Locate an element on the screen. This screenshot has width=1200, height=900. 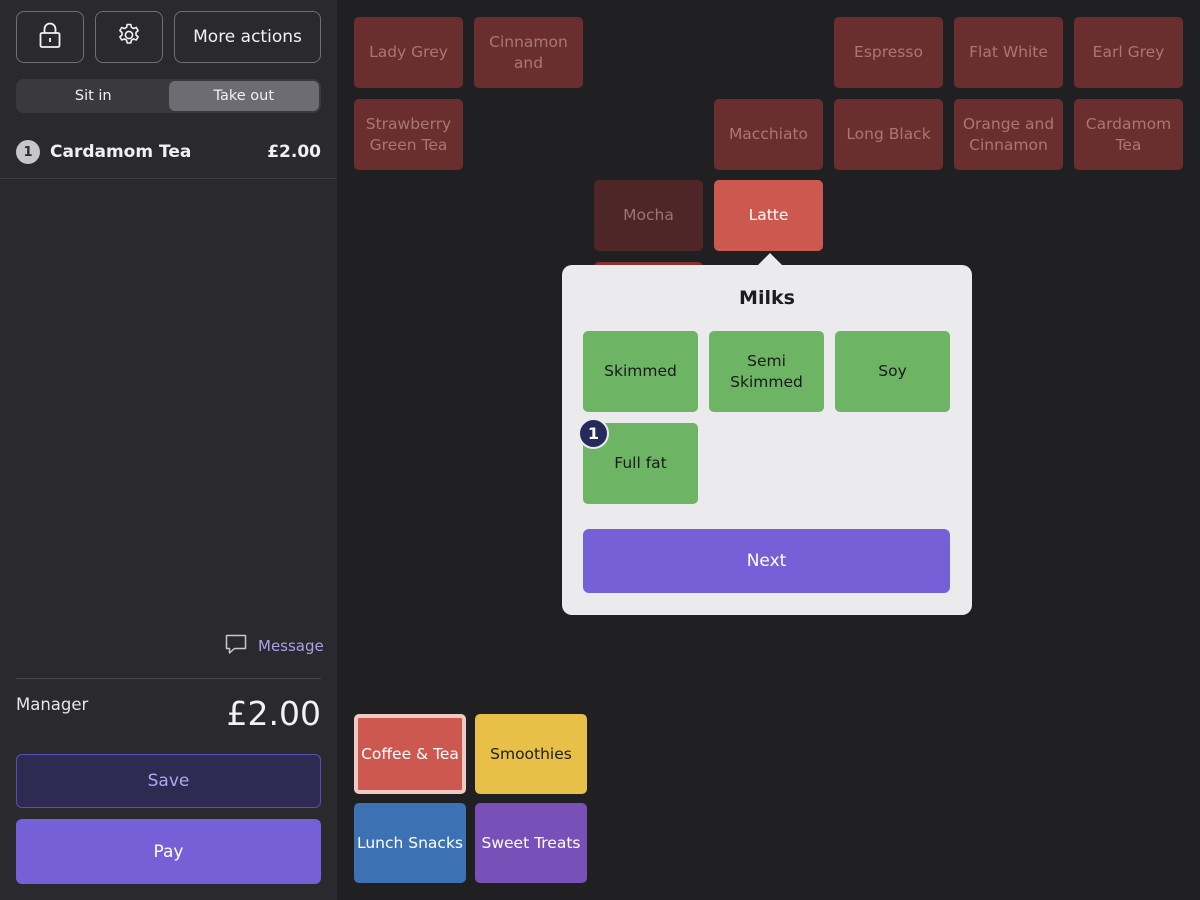
product-strawberry-green-tea: Strawberry Green Tea is located at coordinates (408, 134).